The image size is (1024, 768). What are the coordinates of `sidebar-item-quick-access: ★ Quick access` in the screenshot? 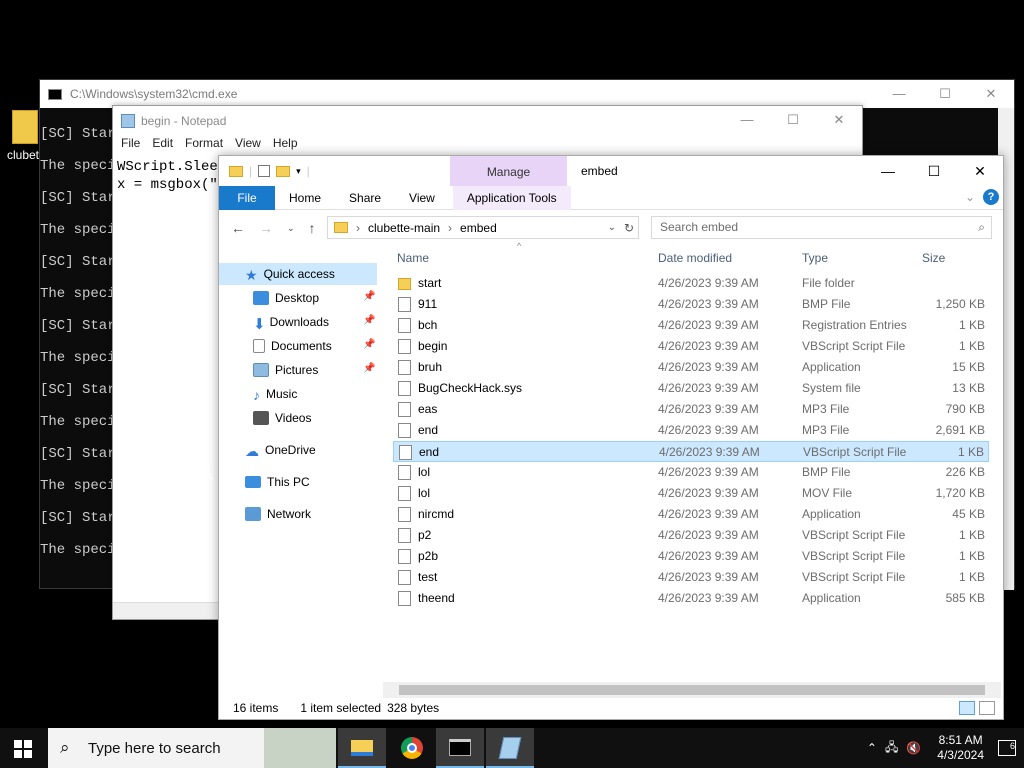 It's located at (290, 274).